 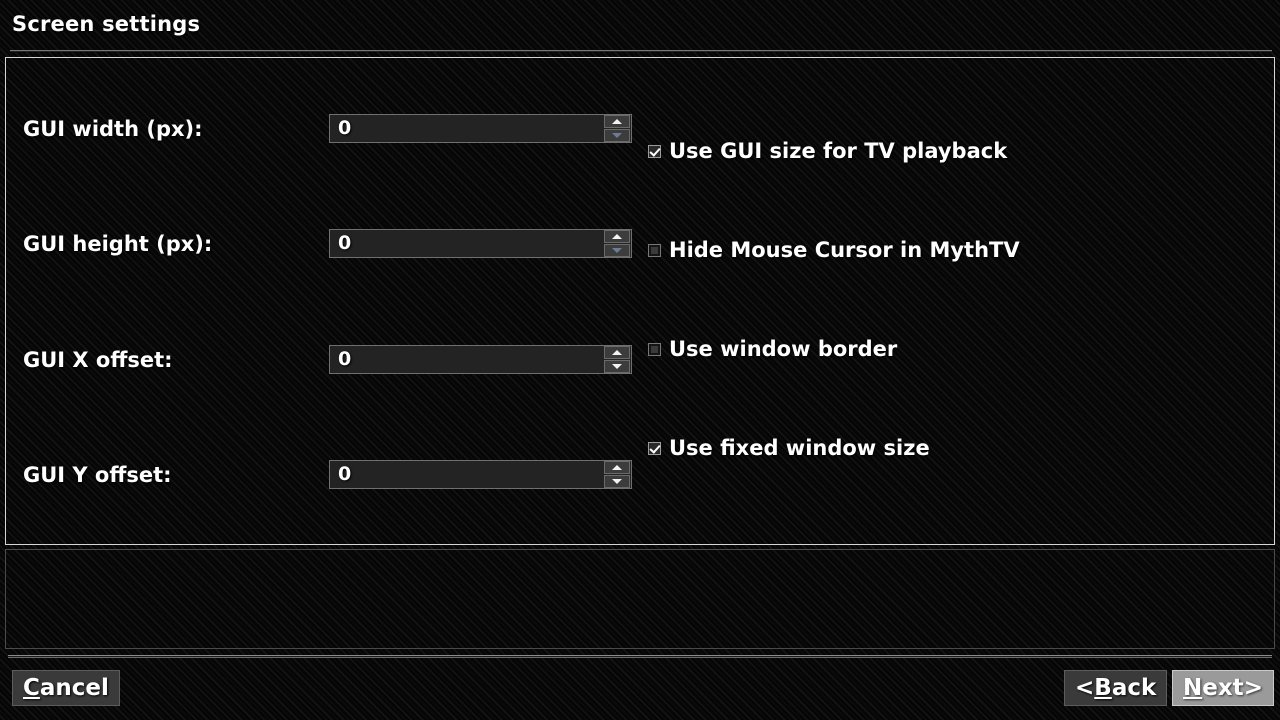 What do you see at coordinates (640, 477) in the screenshot?
I see `setting-row-gui-y-offset: GUI Y offset: 0` at bounding box center [640, 477].